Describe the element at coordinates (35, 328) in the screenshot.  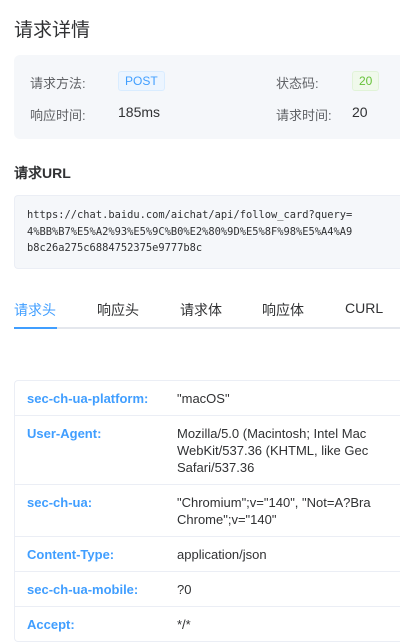
I see `active-tab-indicator` at that location.